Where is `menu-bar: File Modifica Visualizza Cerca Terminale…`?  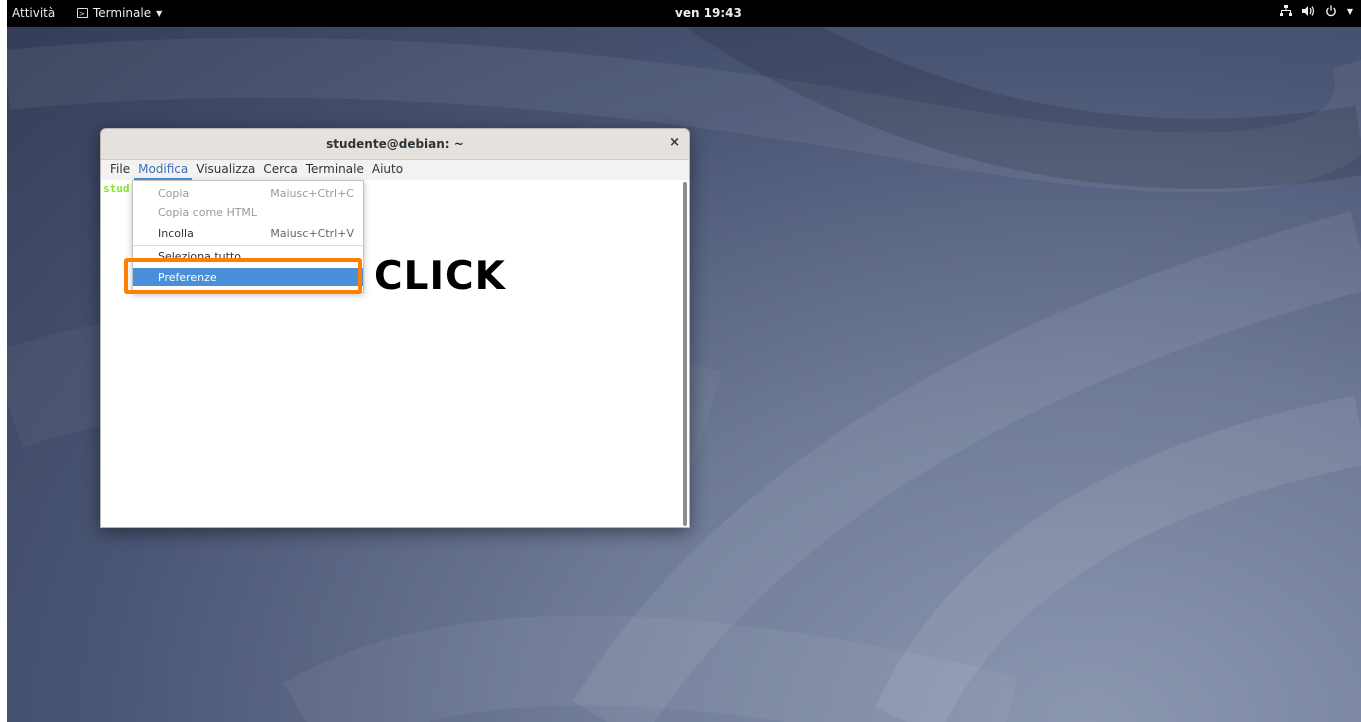 menu-bar: File Modifica Visualizza Cerca Terminale… is located at coordinates (395, 170).